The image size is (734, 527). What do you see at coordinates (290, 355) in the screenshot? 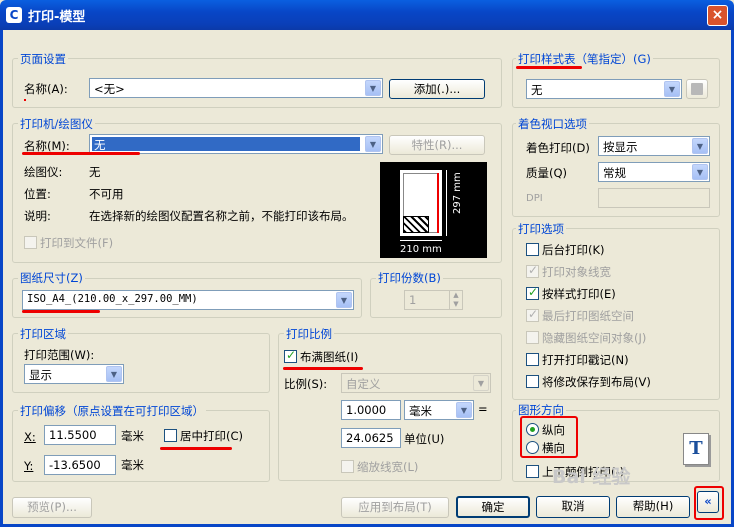
I see `fit-to-paper-checkbox` at bounding box center [290, 355].